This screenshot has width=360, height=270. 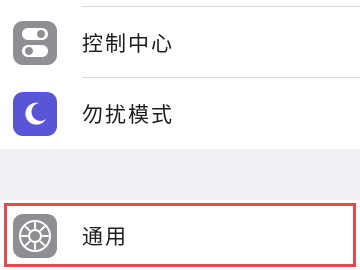 I want to click on previous-row-edge, so click(x=180, y=3).